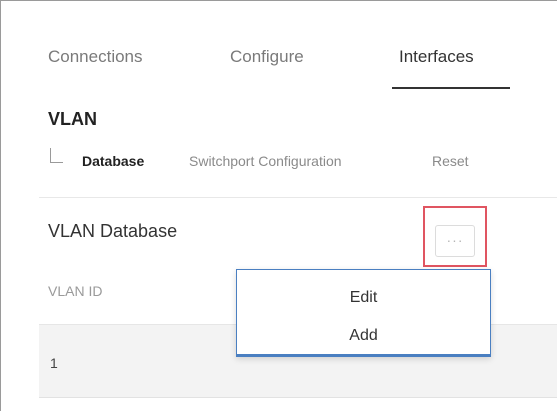  Describe the element at coordinates (298, 197) in the screenshot. I see `section-divider` at that location.